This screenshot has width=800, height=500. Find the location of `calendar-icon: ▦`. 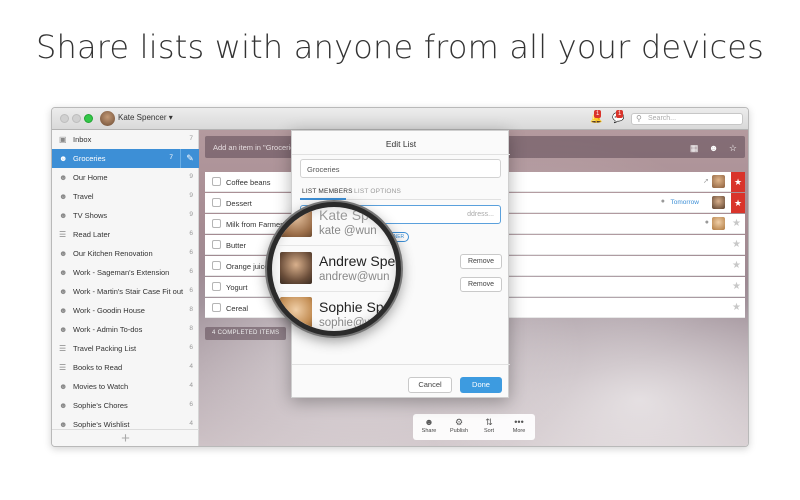

calendar-icon: ▦ is located at coordinates (694, 148).